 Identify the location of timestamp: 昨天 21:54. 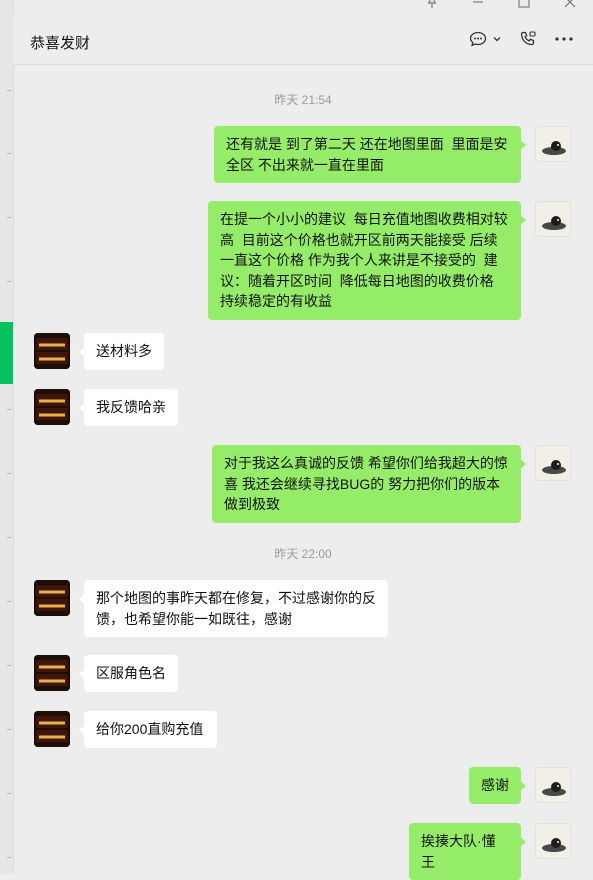
(303, 100).